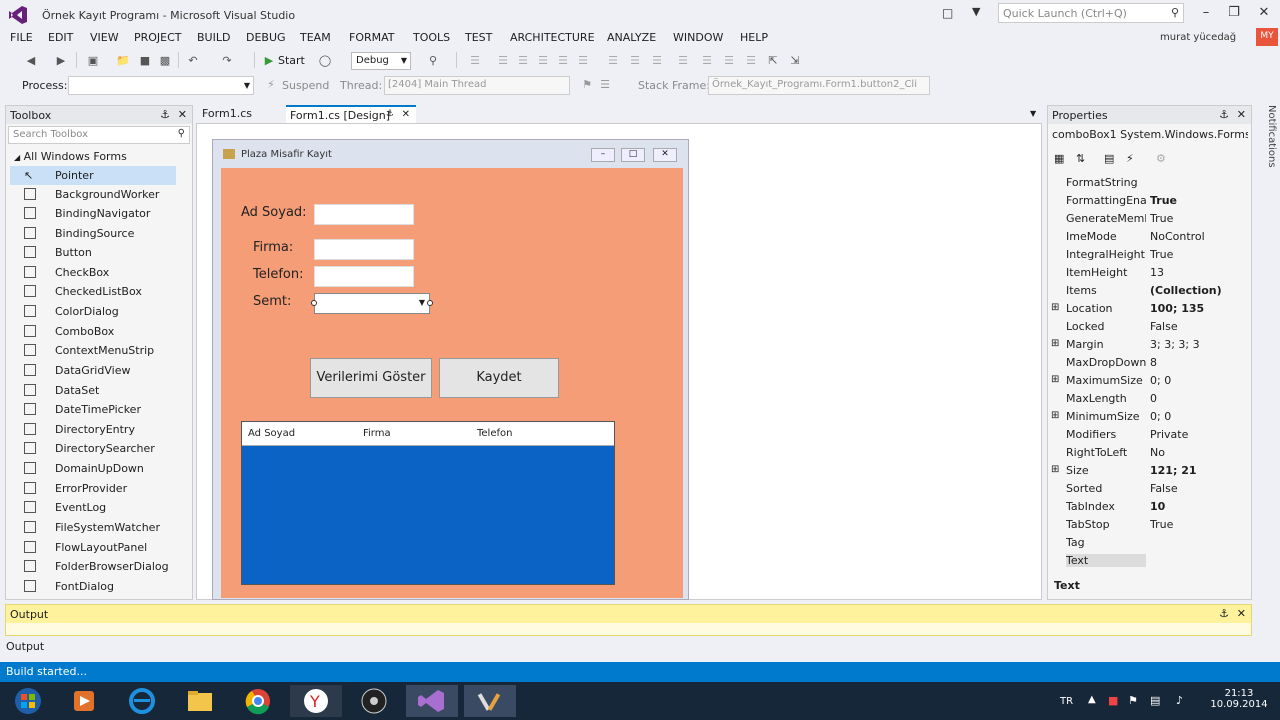 This screenshot has height=720, width=1280. Describe the element at coordinates (1150, 134) in the screenshot. I see `object-selector: comboBox1 System.Windows.Forms` at that location.